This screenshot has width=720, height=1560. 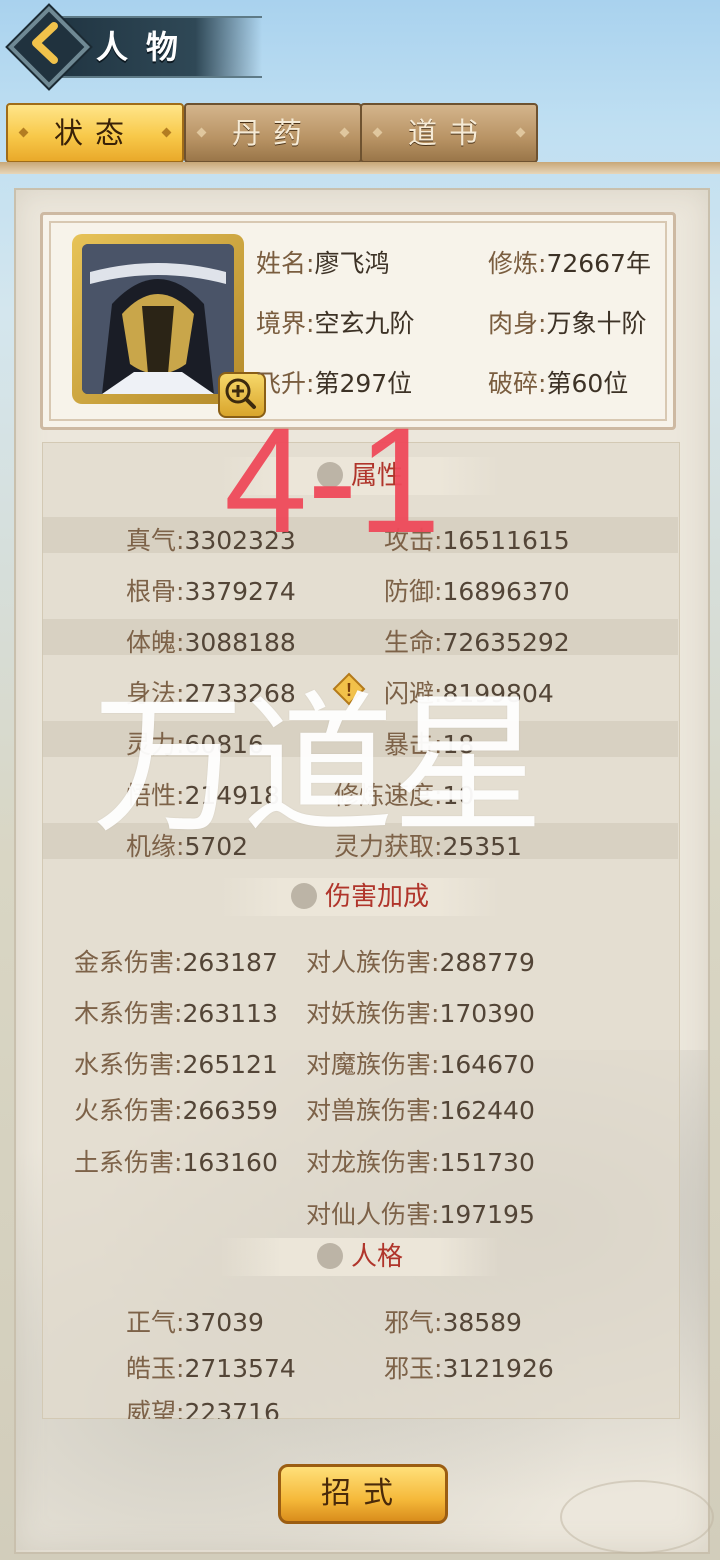 I want to click on label: 对仙人伤害:, so click(x=373, y=1214).